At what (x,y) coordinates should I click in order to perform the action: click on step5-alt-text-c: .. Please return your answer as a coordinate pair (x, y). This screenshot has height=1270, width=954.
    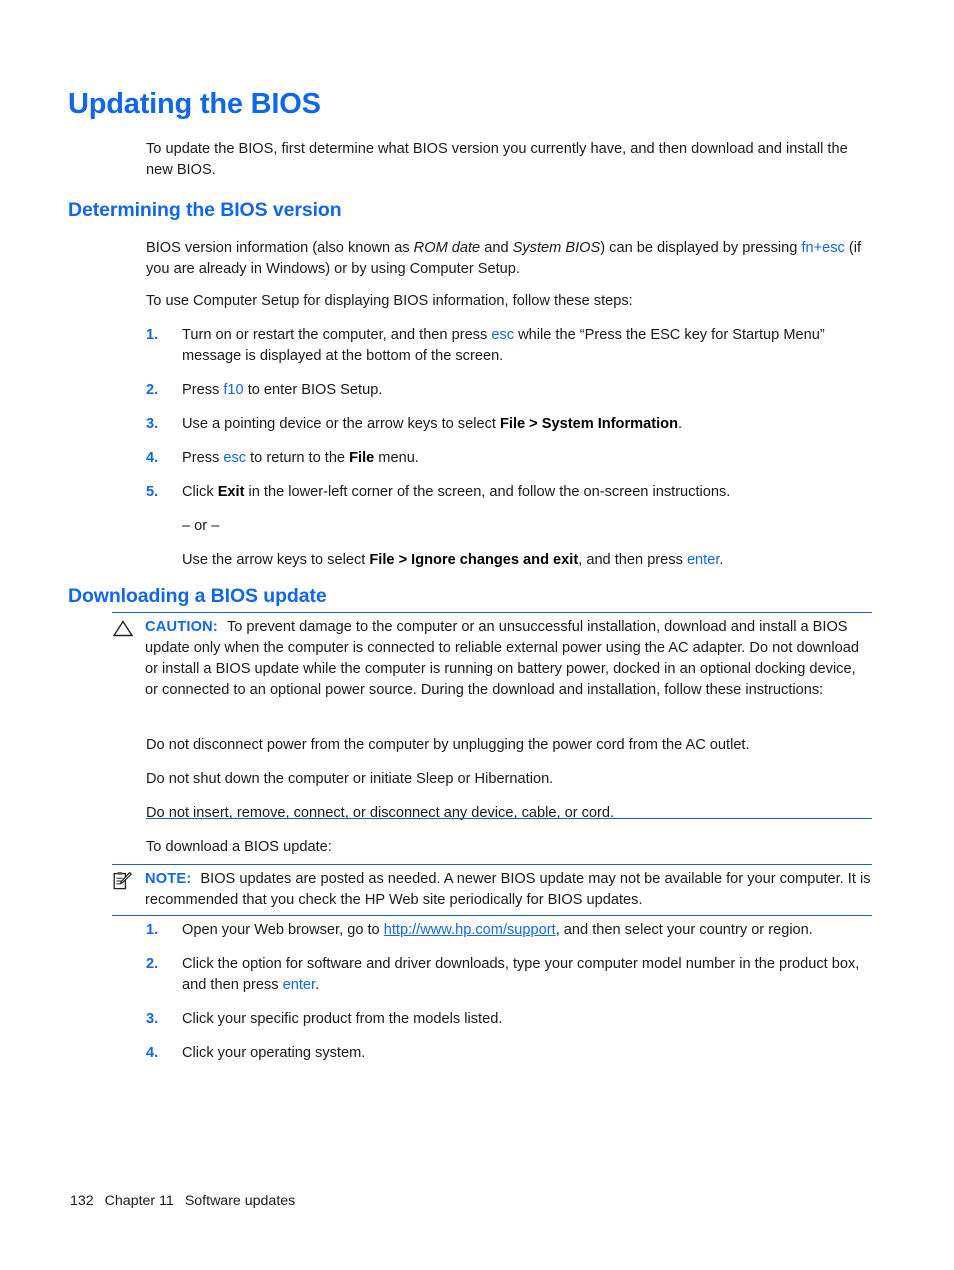
    Looking at the image, I should click on (721, 560).